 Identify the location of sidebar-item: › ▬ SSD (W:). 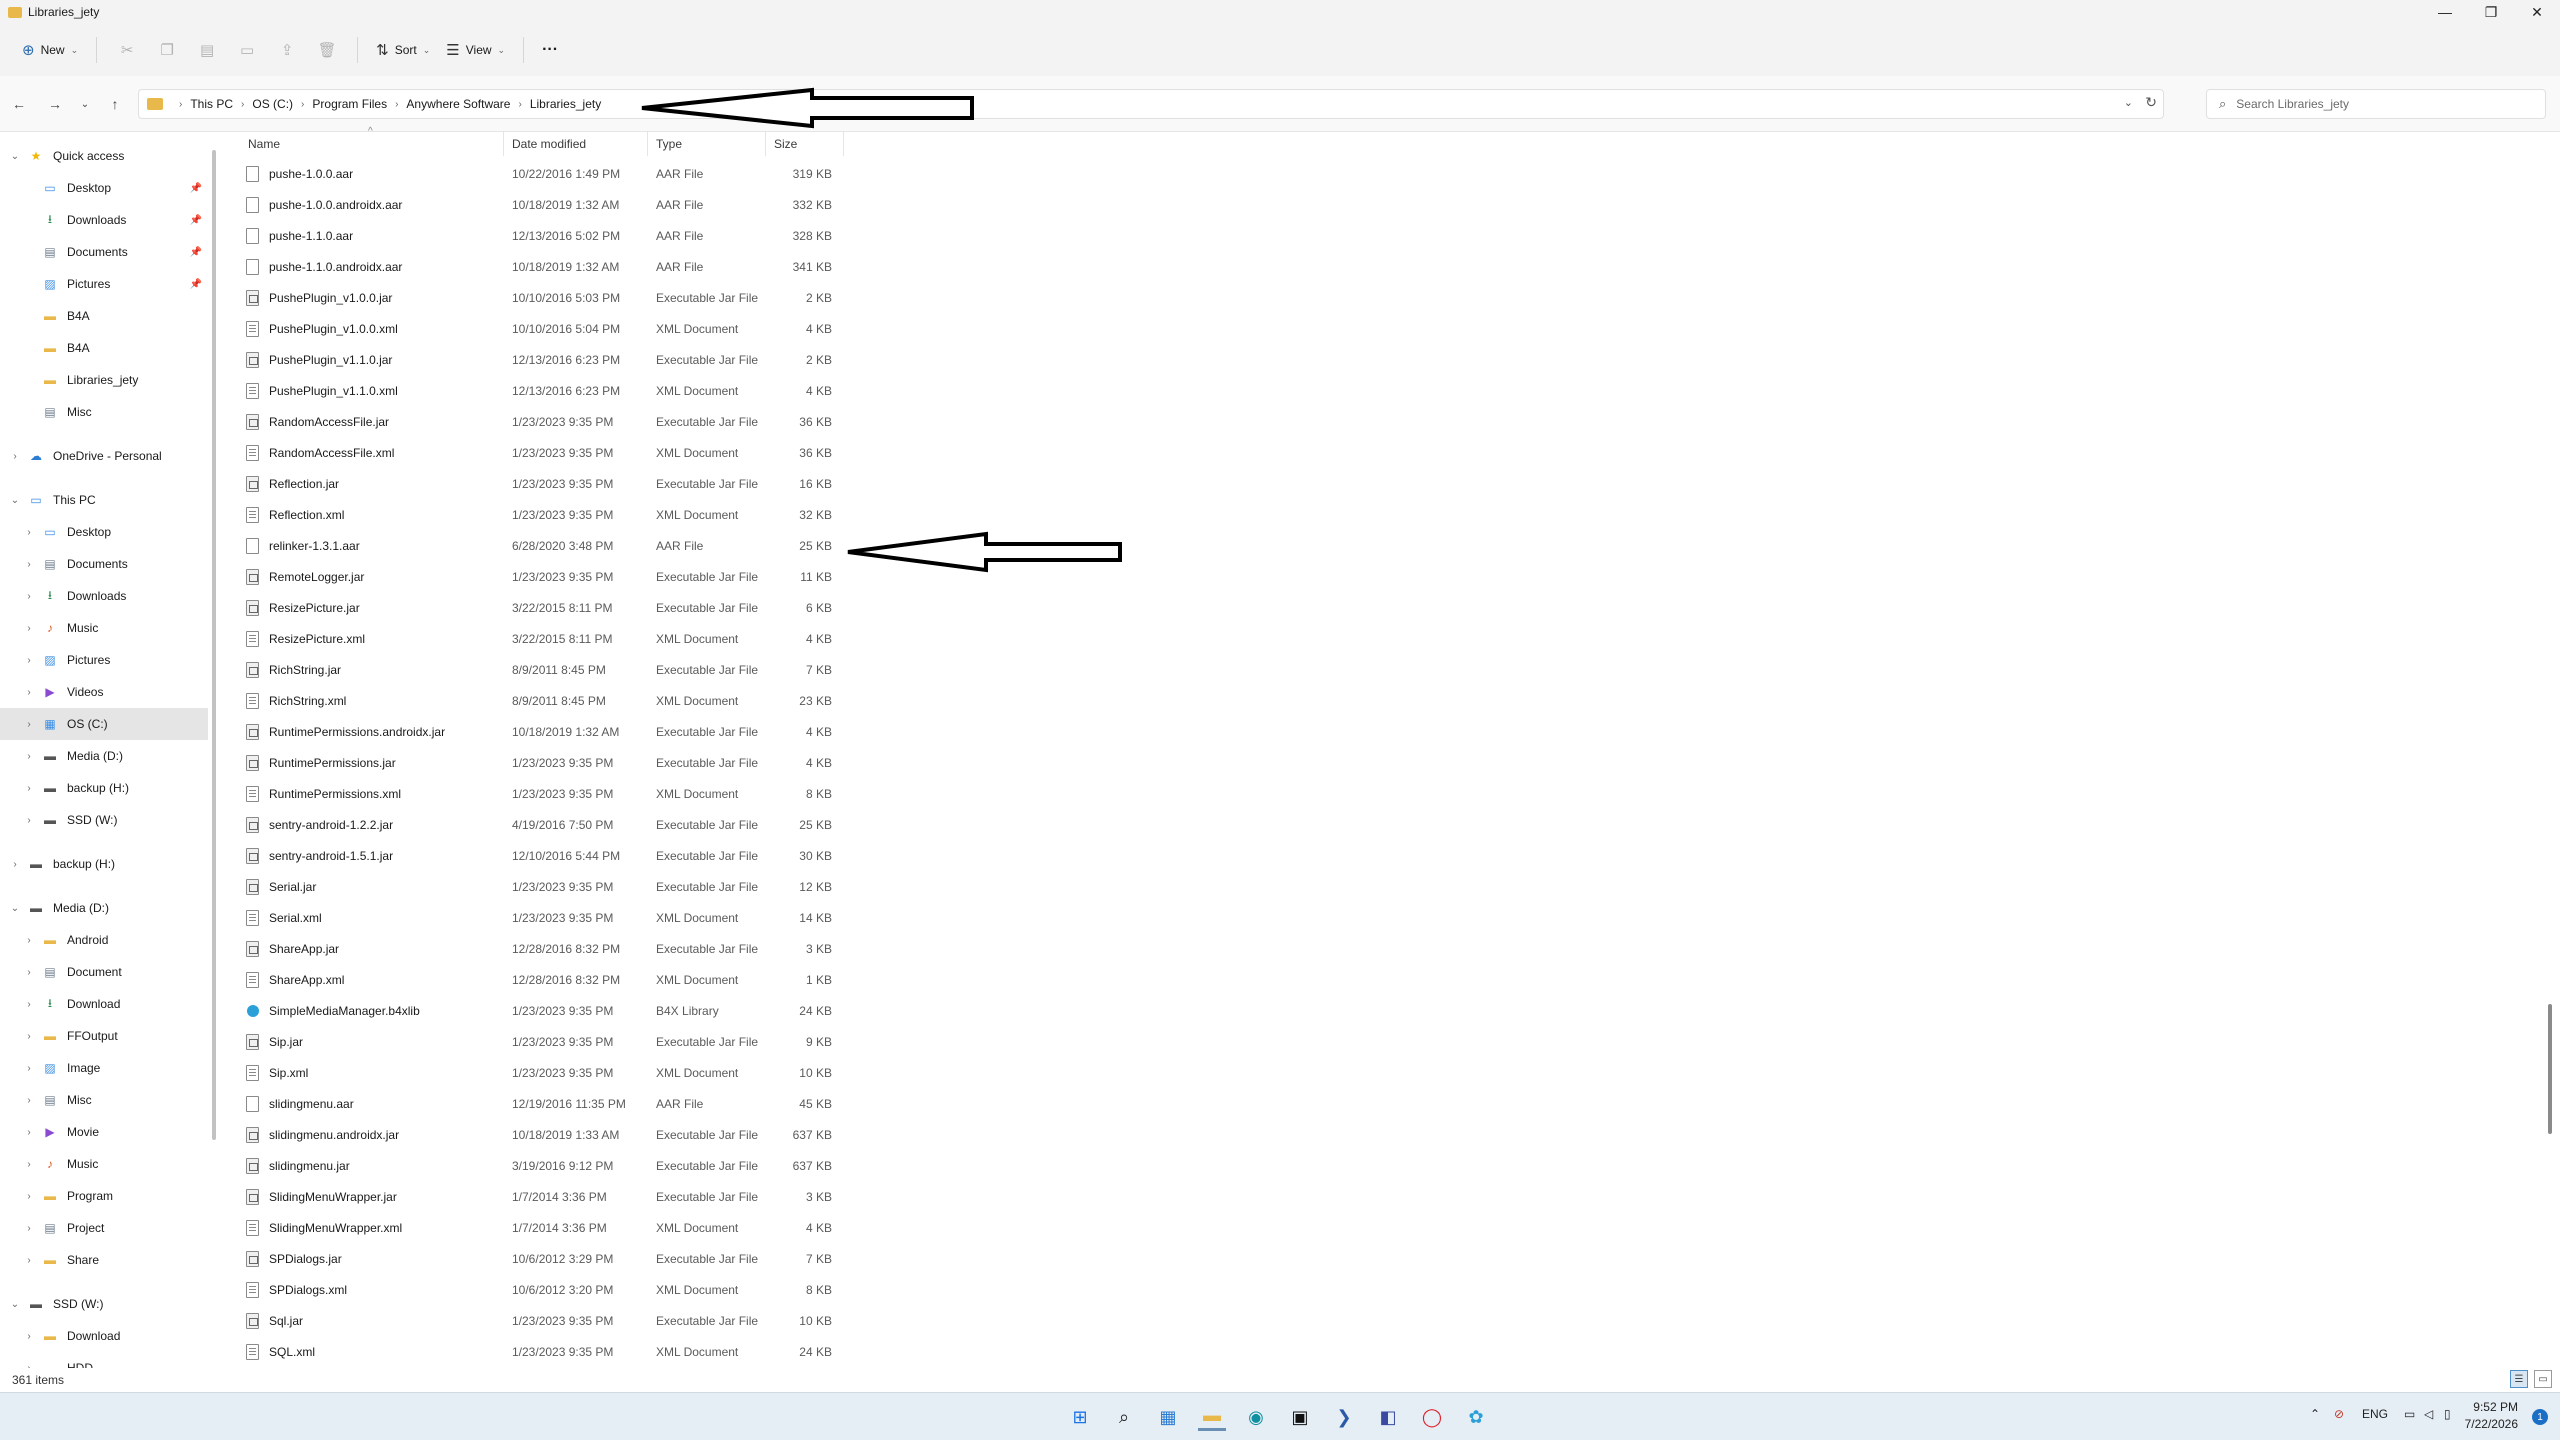
(104, 820).